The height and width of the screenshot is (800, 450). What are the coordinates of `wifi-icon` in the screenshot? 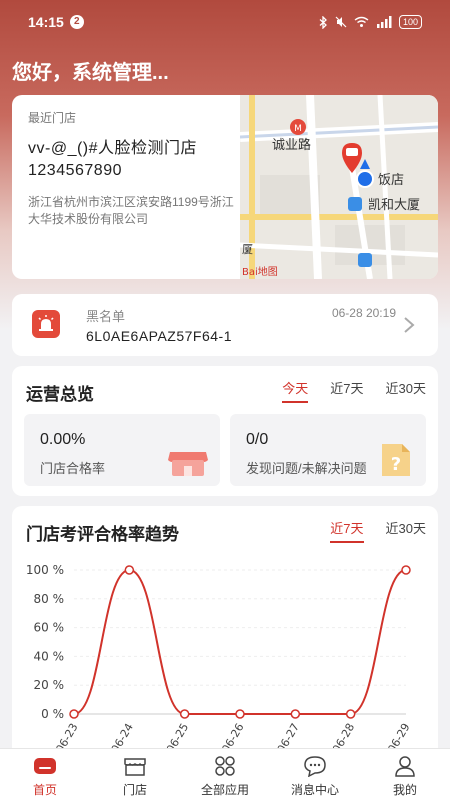 It's located at (361, 21).